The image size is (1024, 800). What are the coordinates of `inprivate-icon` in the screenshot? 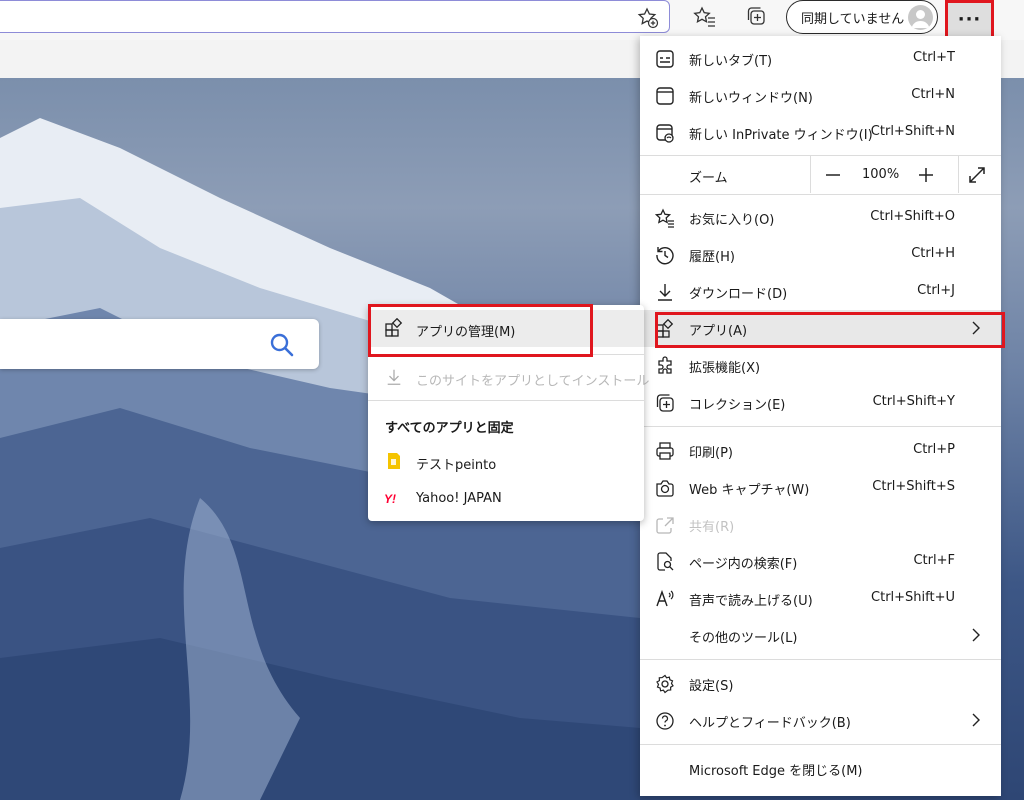 It's located at (664, 132).